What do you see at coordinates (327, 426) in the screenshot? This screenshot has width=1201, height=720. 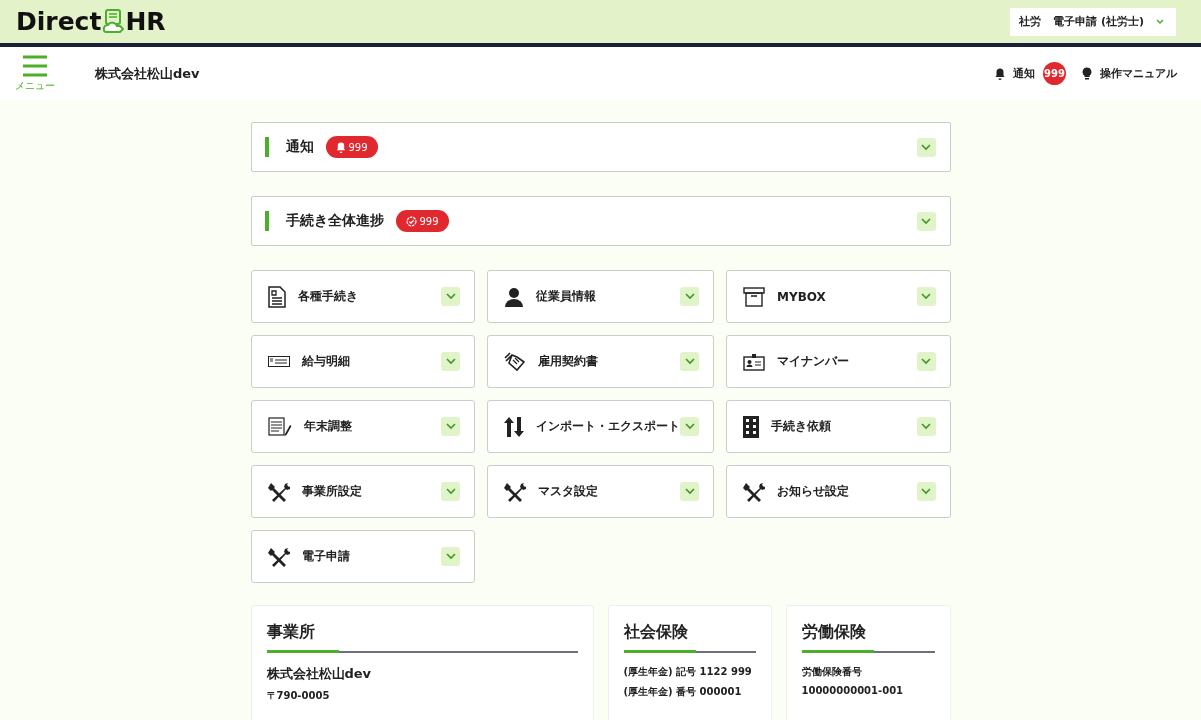 I see `tile-label: 年末調整` at bounding box center [327, 426].